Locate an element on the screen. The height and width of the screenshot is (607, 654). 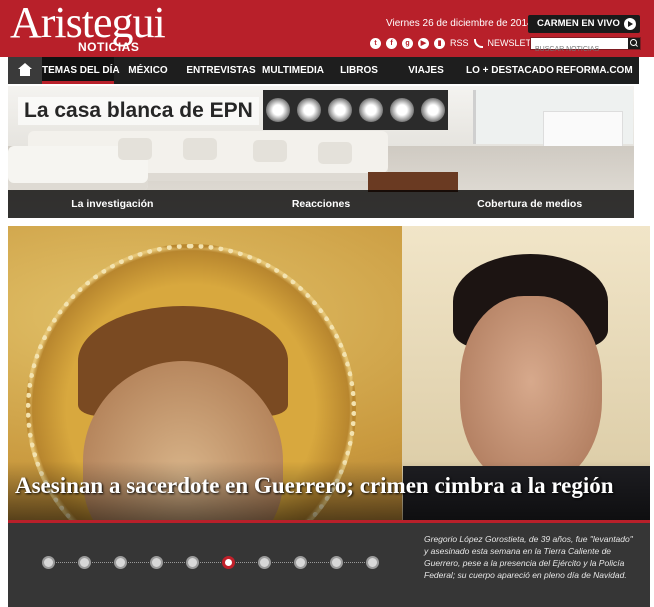
banner-chairs is located at coordinates (583, 129).